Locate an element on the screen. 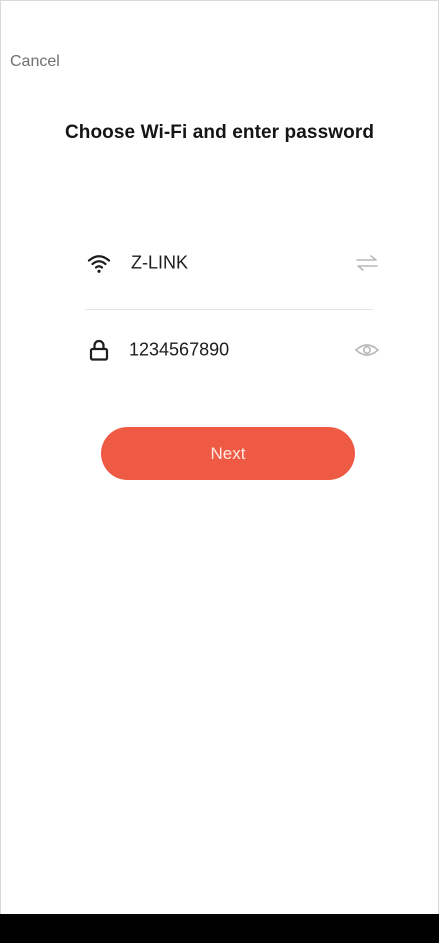  password-field: 1234567890 is located at coordinates (179, 350).